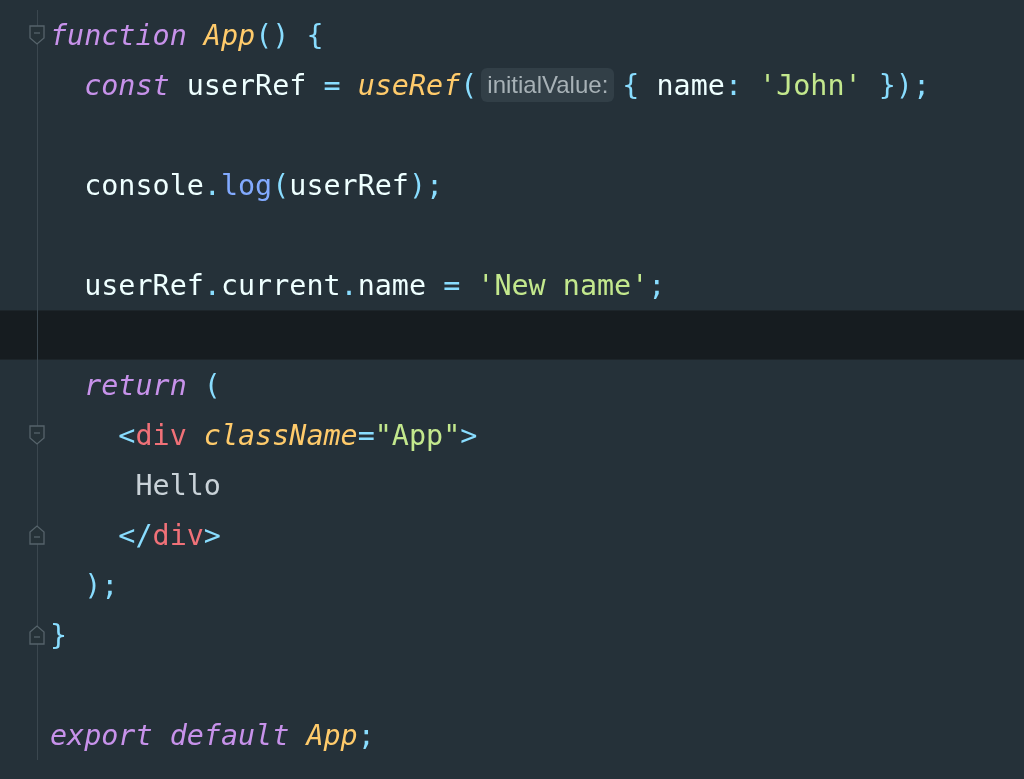  I want to click on code-text: const userRef = useRef(, so click(280, 85).